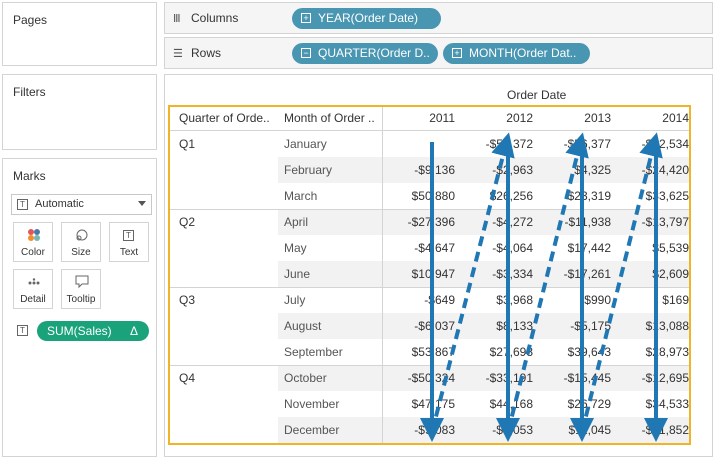 The height and width of the screenshot is (459, 715). What do you see at coordinates (128, 235) in the screenshot?
I see `text-icon: T` at bounding box center [128, 235].